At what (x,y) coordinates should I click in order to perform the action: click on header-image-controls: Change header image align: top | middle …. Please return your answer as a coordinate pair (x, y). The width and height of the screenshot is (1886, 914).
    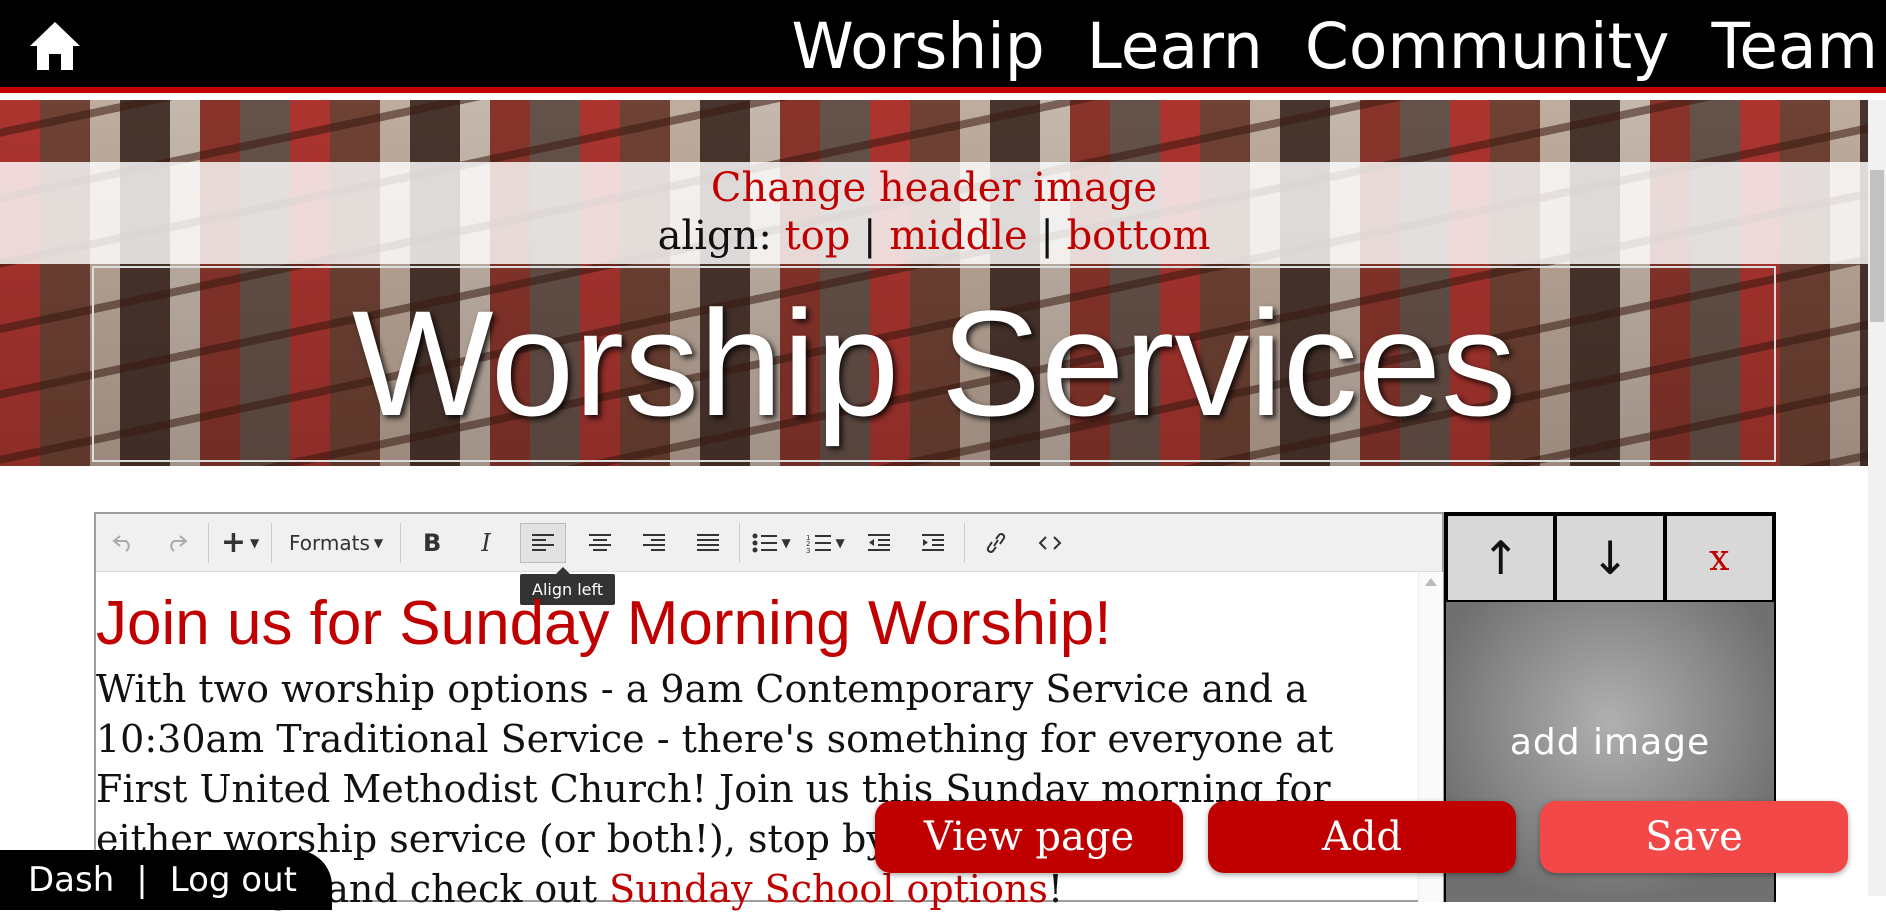
    Looking at the image, I should click on (934, 213).